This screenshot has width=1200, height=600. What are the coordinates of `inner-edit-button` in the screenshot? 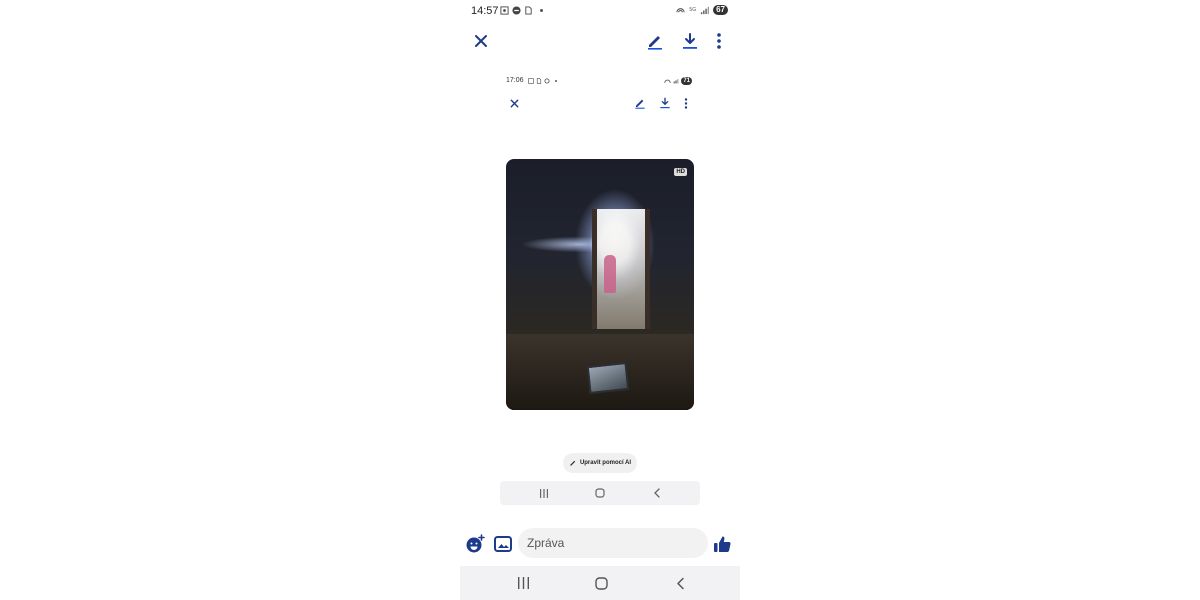 It's located at (640, 103).